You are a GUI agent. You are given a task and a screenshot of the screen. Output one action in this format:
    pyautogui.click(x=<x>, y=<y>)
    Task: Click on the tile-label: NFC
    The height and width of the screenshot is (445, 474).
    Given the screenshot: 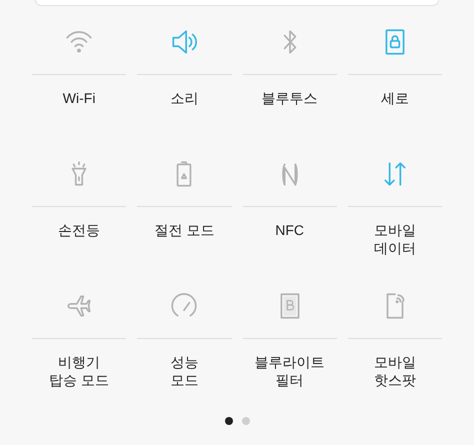 What is the action you would take?
    pyautogui.click(x=289, y=230)
    